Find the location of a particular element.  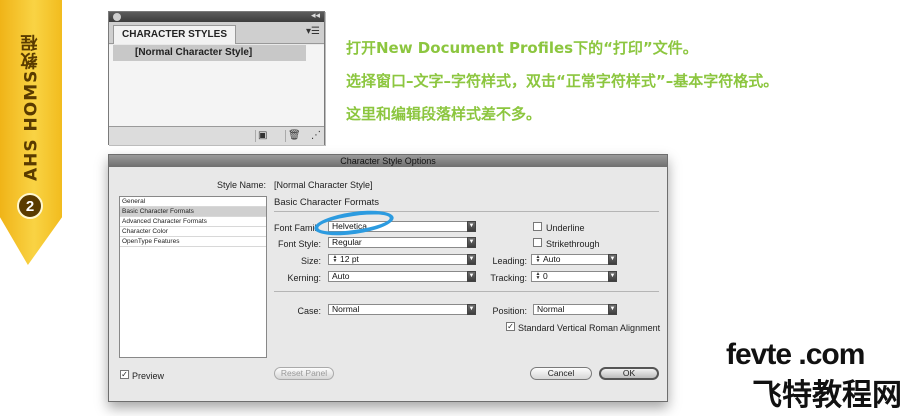

panel-menu-icon: ▾☰ is located at coordinates (313, 31).